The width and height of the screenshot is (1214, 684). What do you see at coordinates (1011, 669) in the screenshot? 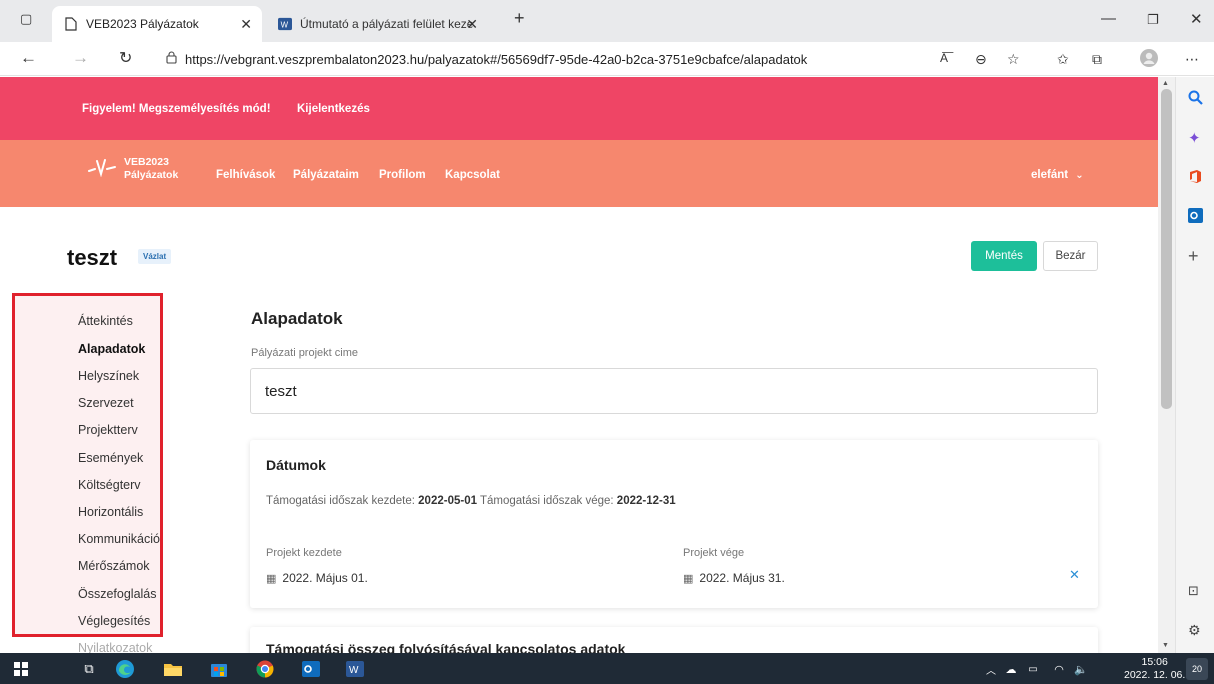
I see `onedrive-icon: ☁` at bounding box center [1011, 669].